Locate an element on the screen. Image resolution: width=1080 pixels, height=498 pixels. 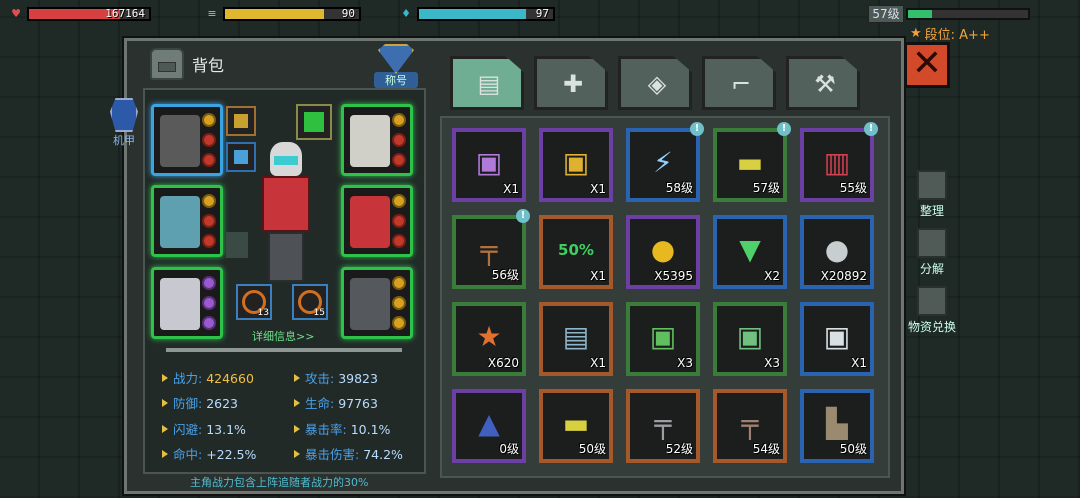
green-crate-icon: ▣ is located at coordinates (663, 336).